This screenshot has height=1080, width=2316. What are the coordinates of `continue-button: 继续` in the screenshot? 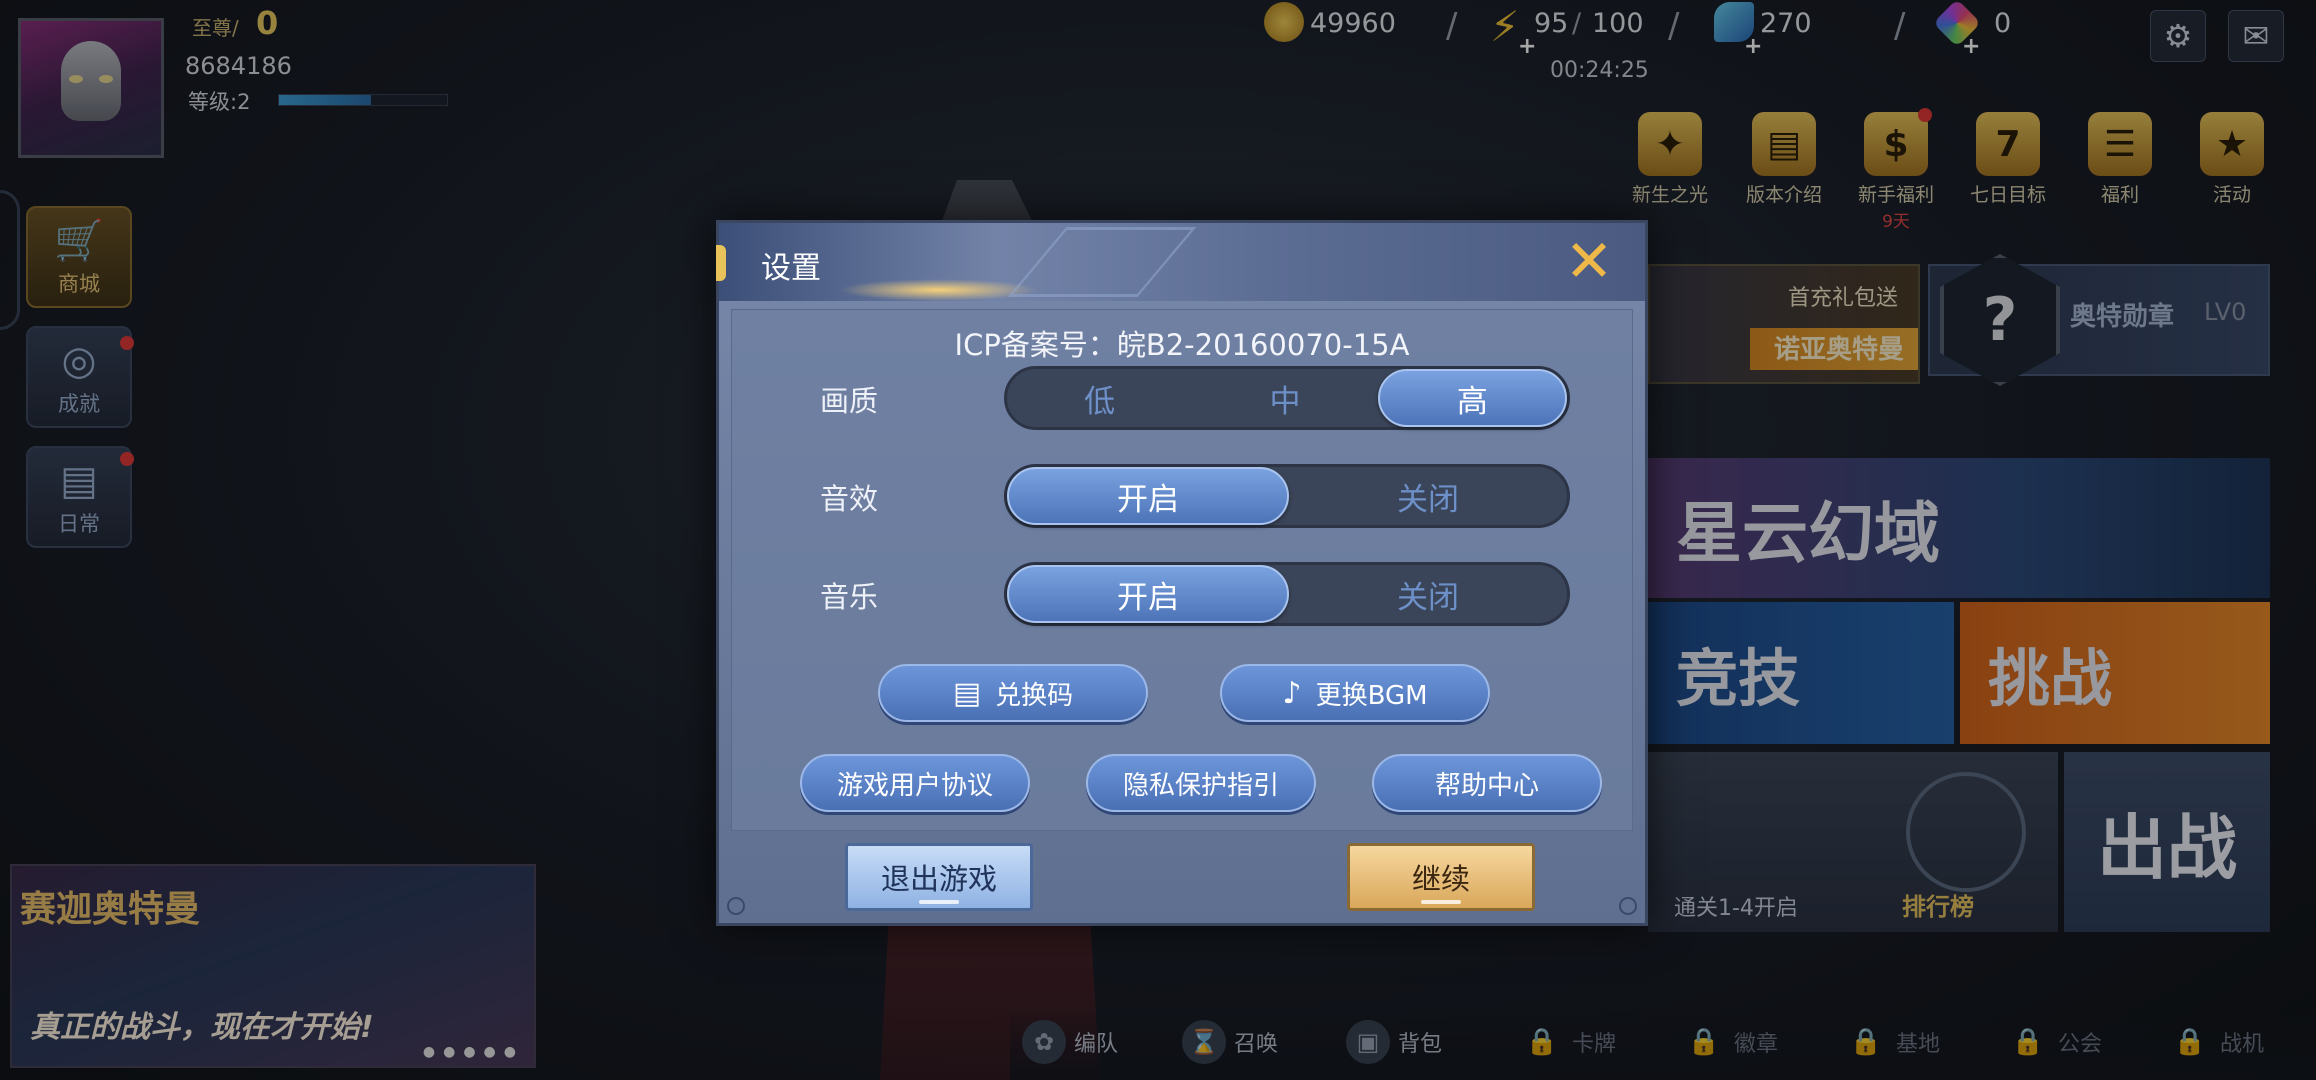 It's located at (1441, 877).